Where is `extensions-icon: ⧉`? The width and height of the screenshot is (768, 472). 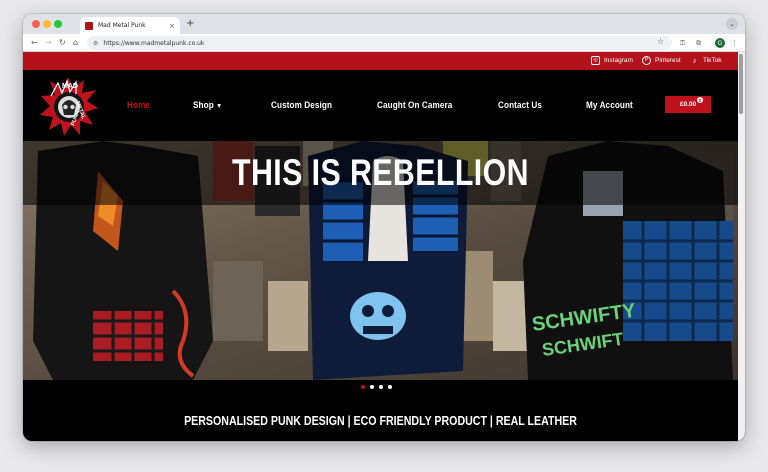 extensions-icon: ⧉ is located at coordinates (698, 43).